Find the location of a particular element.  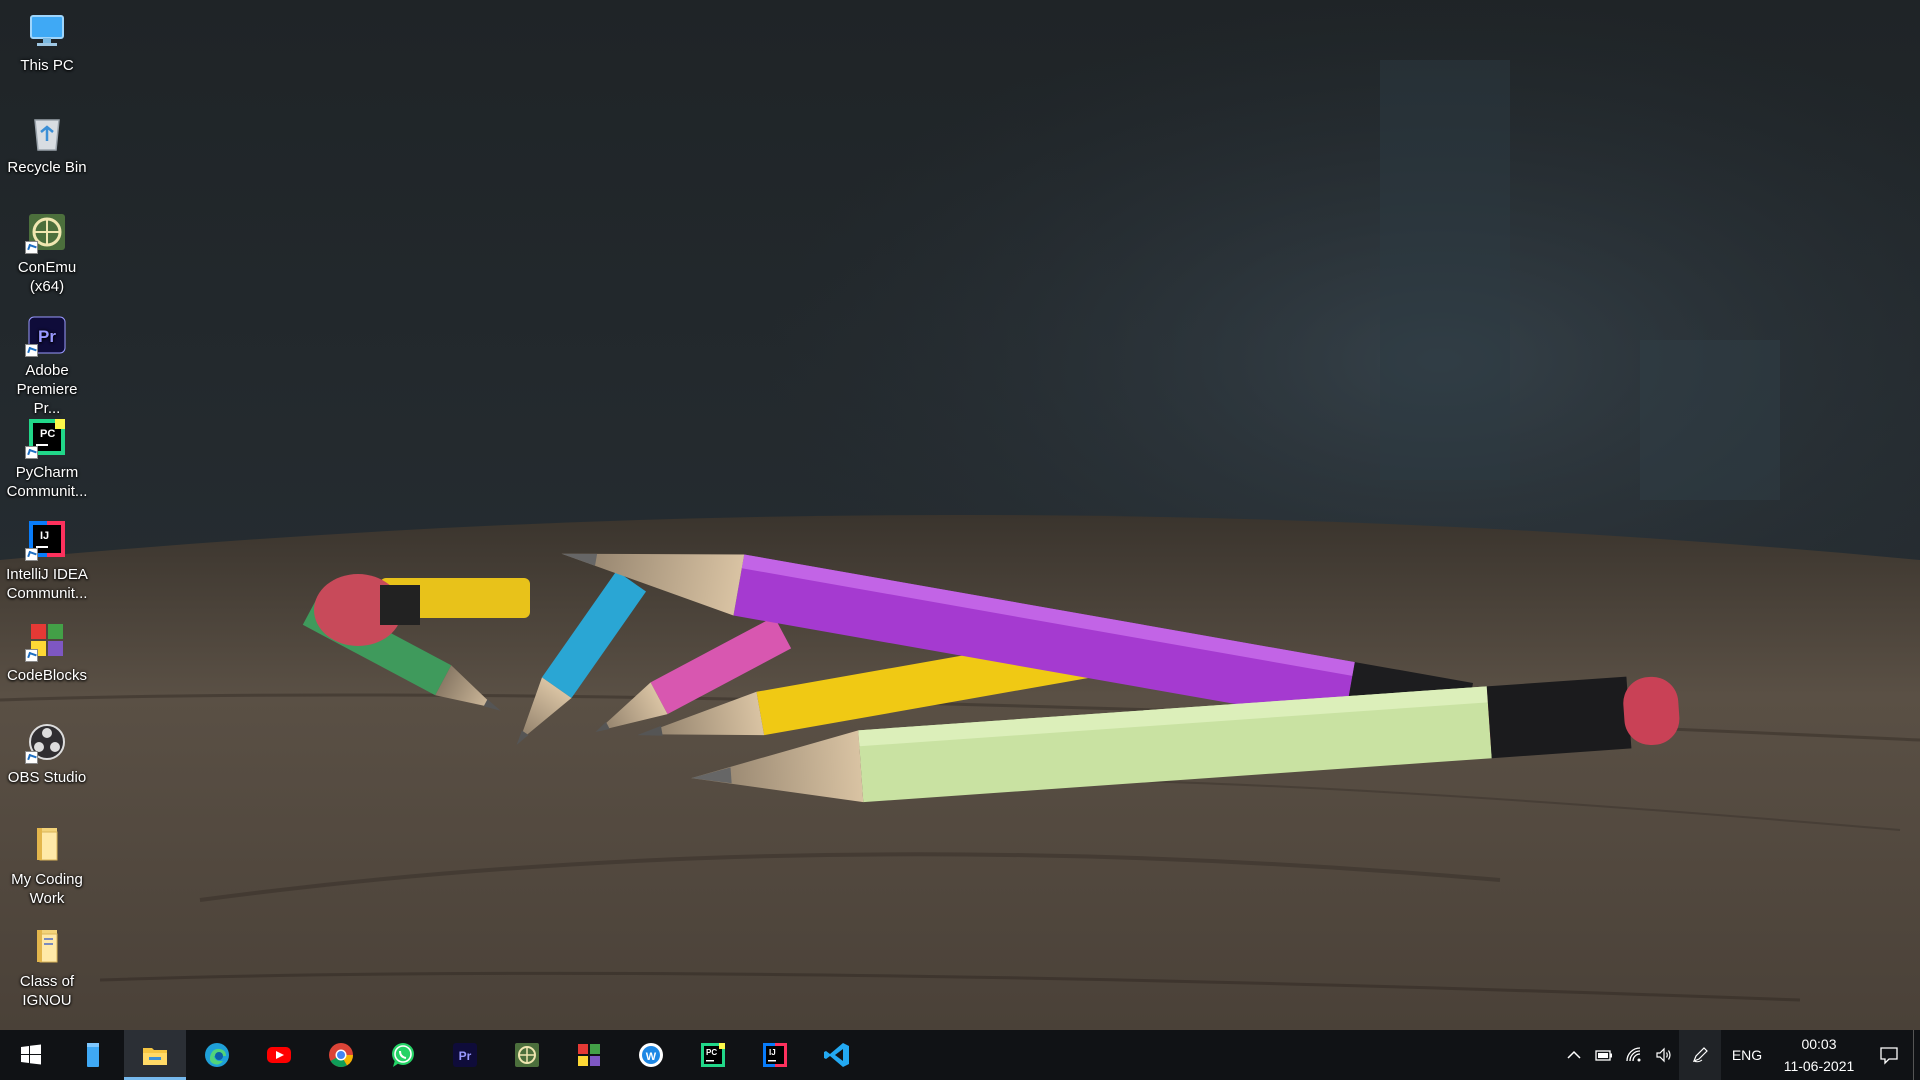

notification-icon is located at coordinates (1889, 1056).